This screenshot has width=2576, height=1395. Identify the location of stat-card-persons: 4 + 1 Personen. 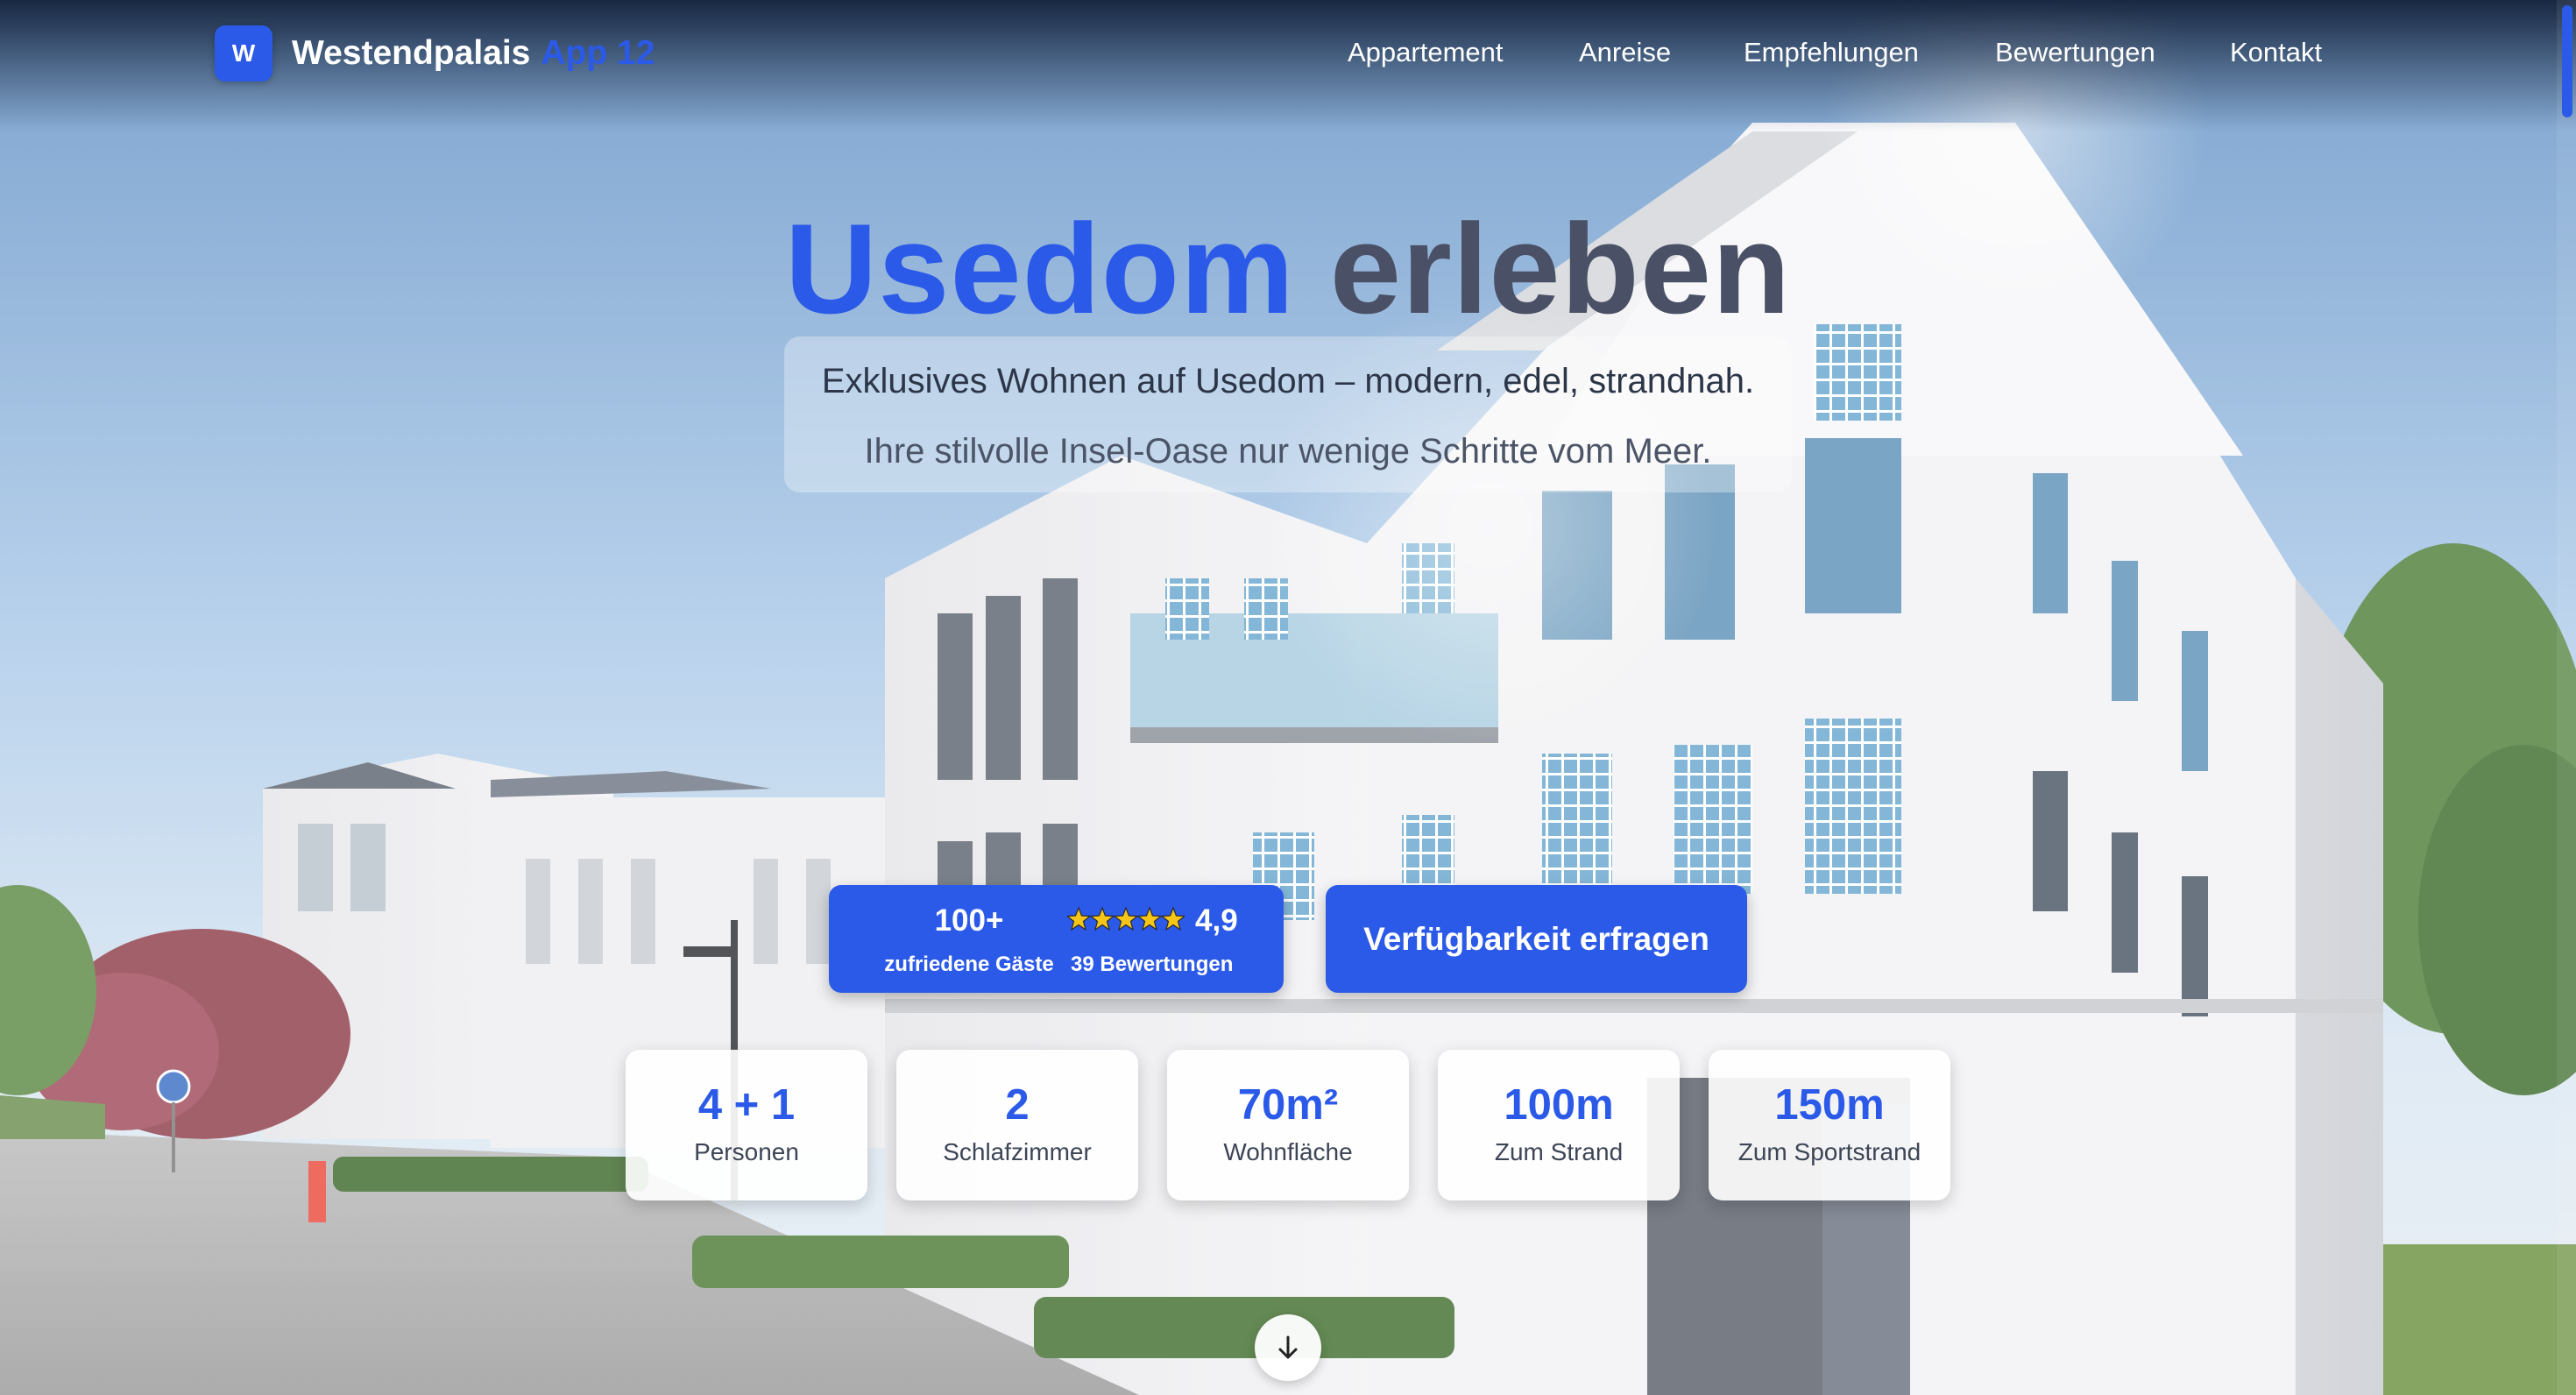
(746, 1125).